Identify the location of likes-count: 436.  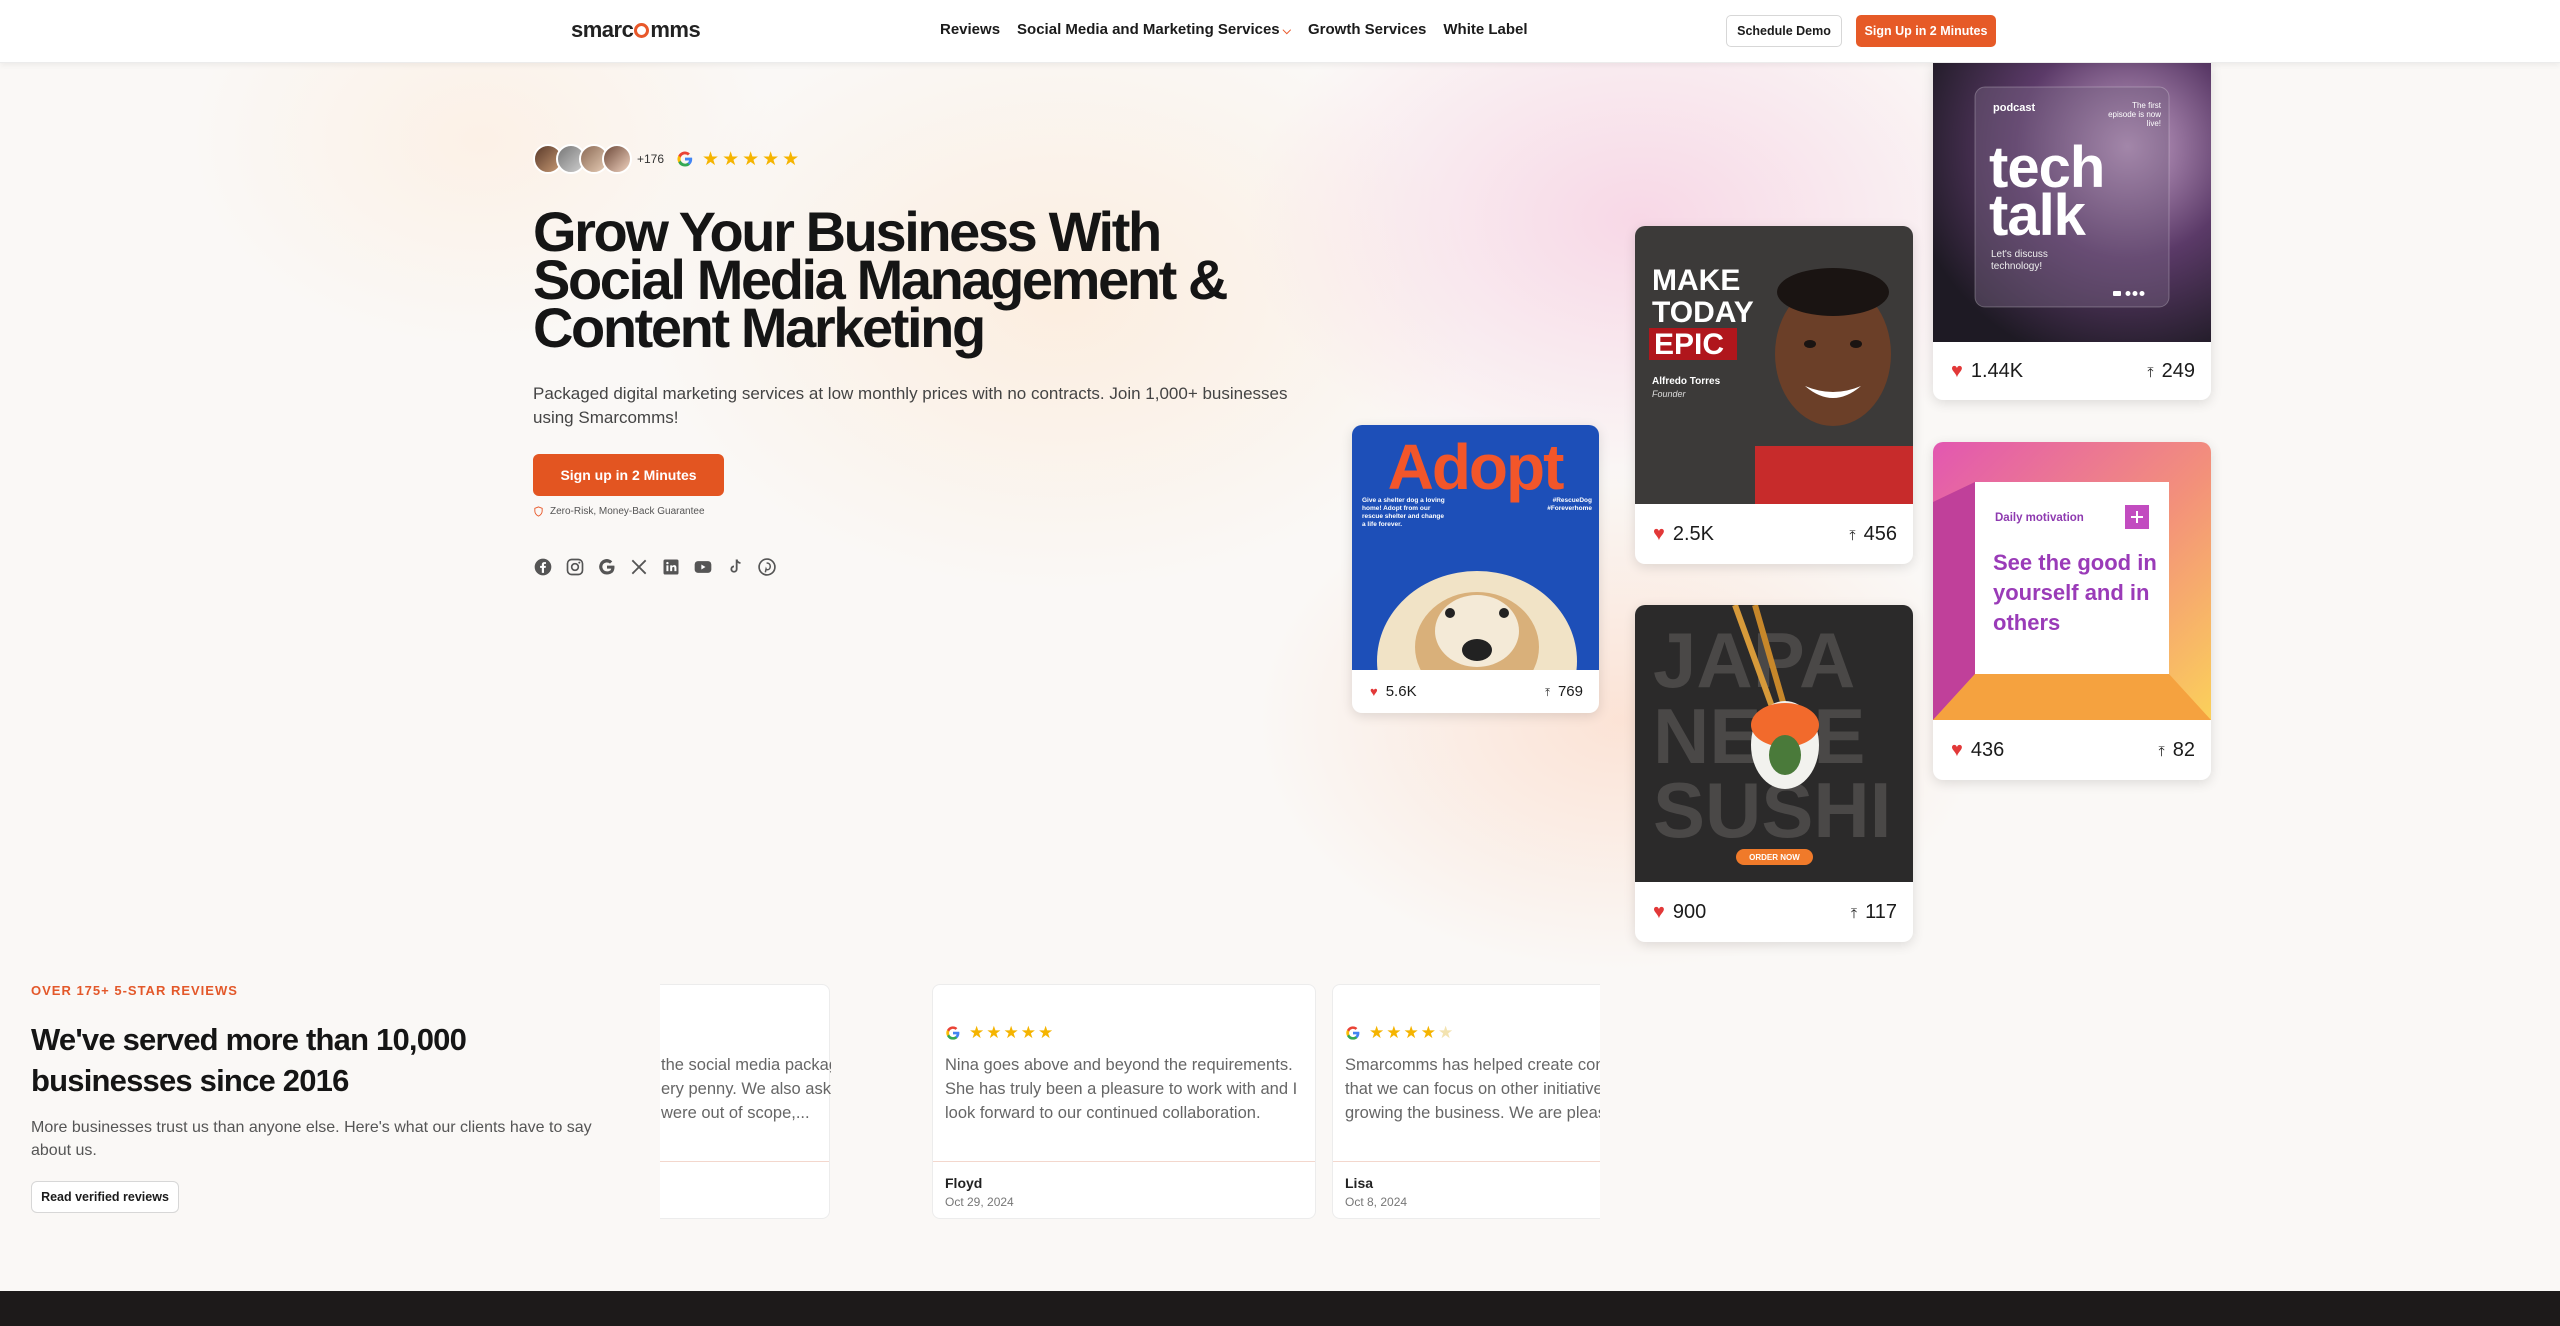
(1987, 749).